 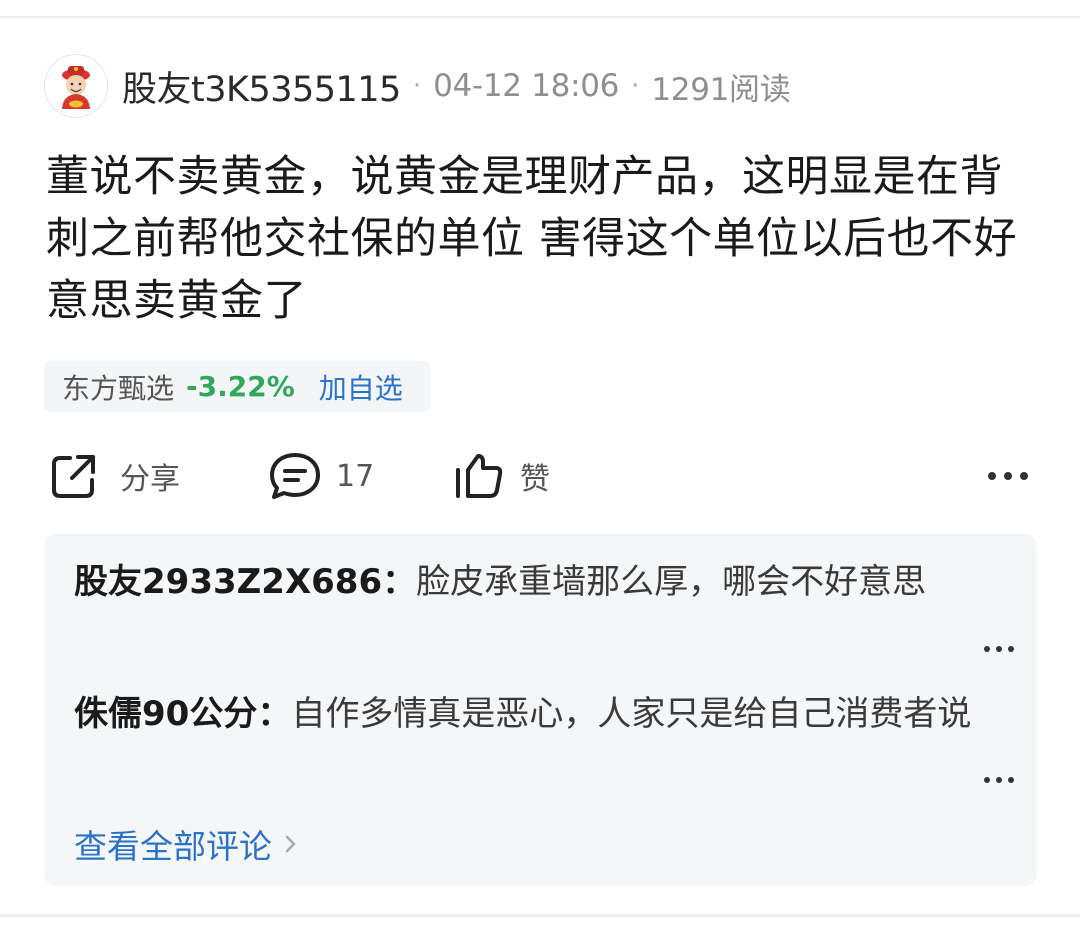 I want to click on avatar-caishen-icon, so click(x=76, y=87).